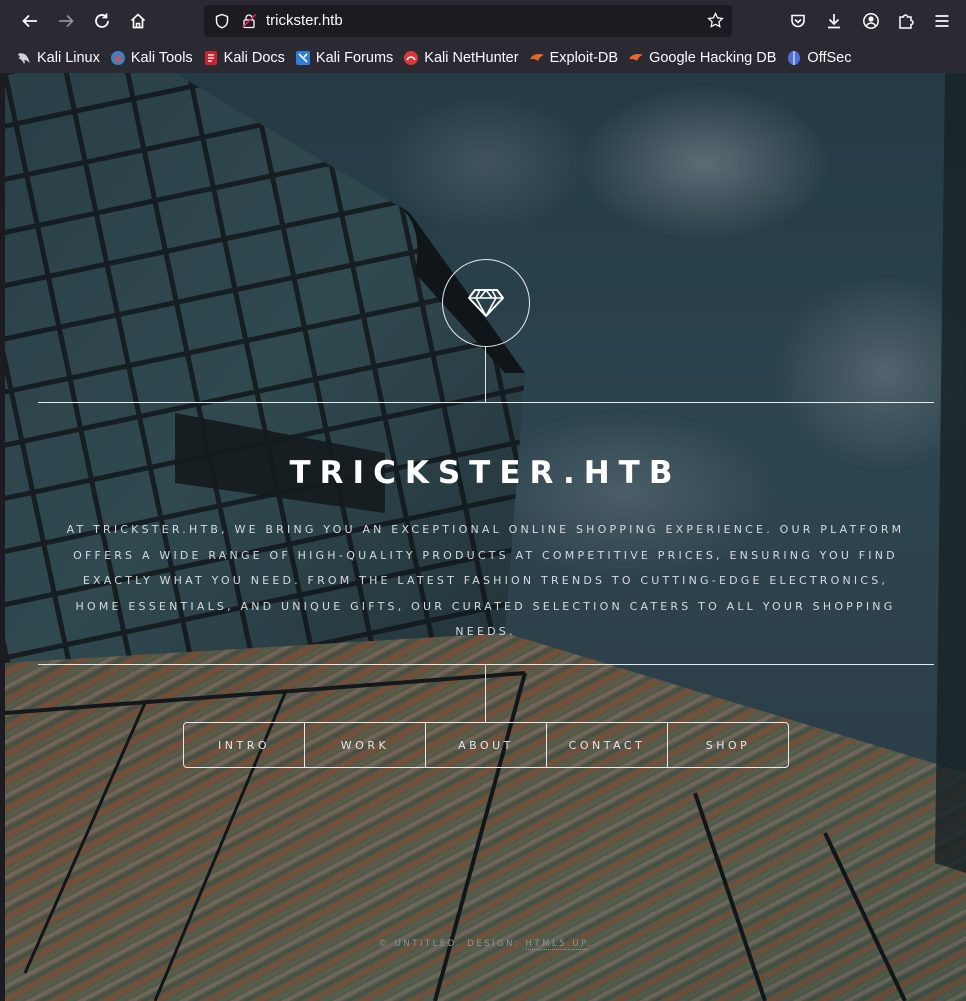  What do you see at coordinates (829, 57) in the screenshot?
I see `bookmark-label: OffSec` at bounding box center [829, 57].